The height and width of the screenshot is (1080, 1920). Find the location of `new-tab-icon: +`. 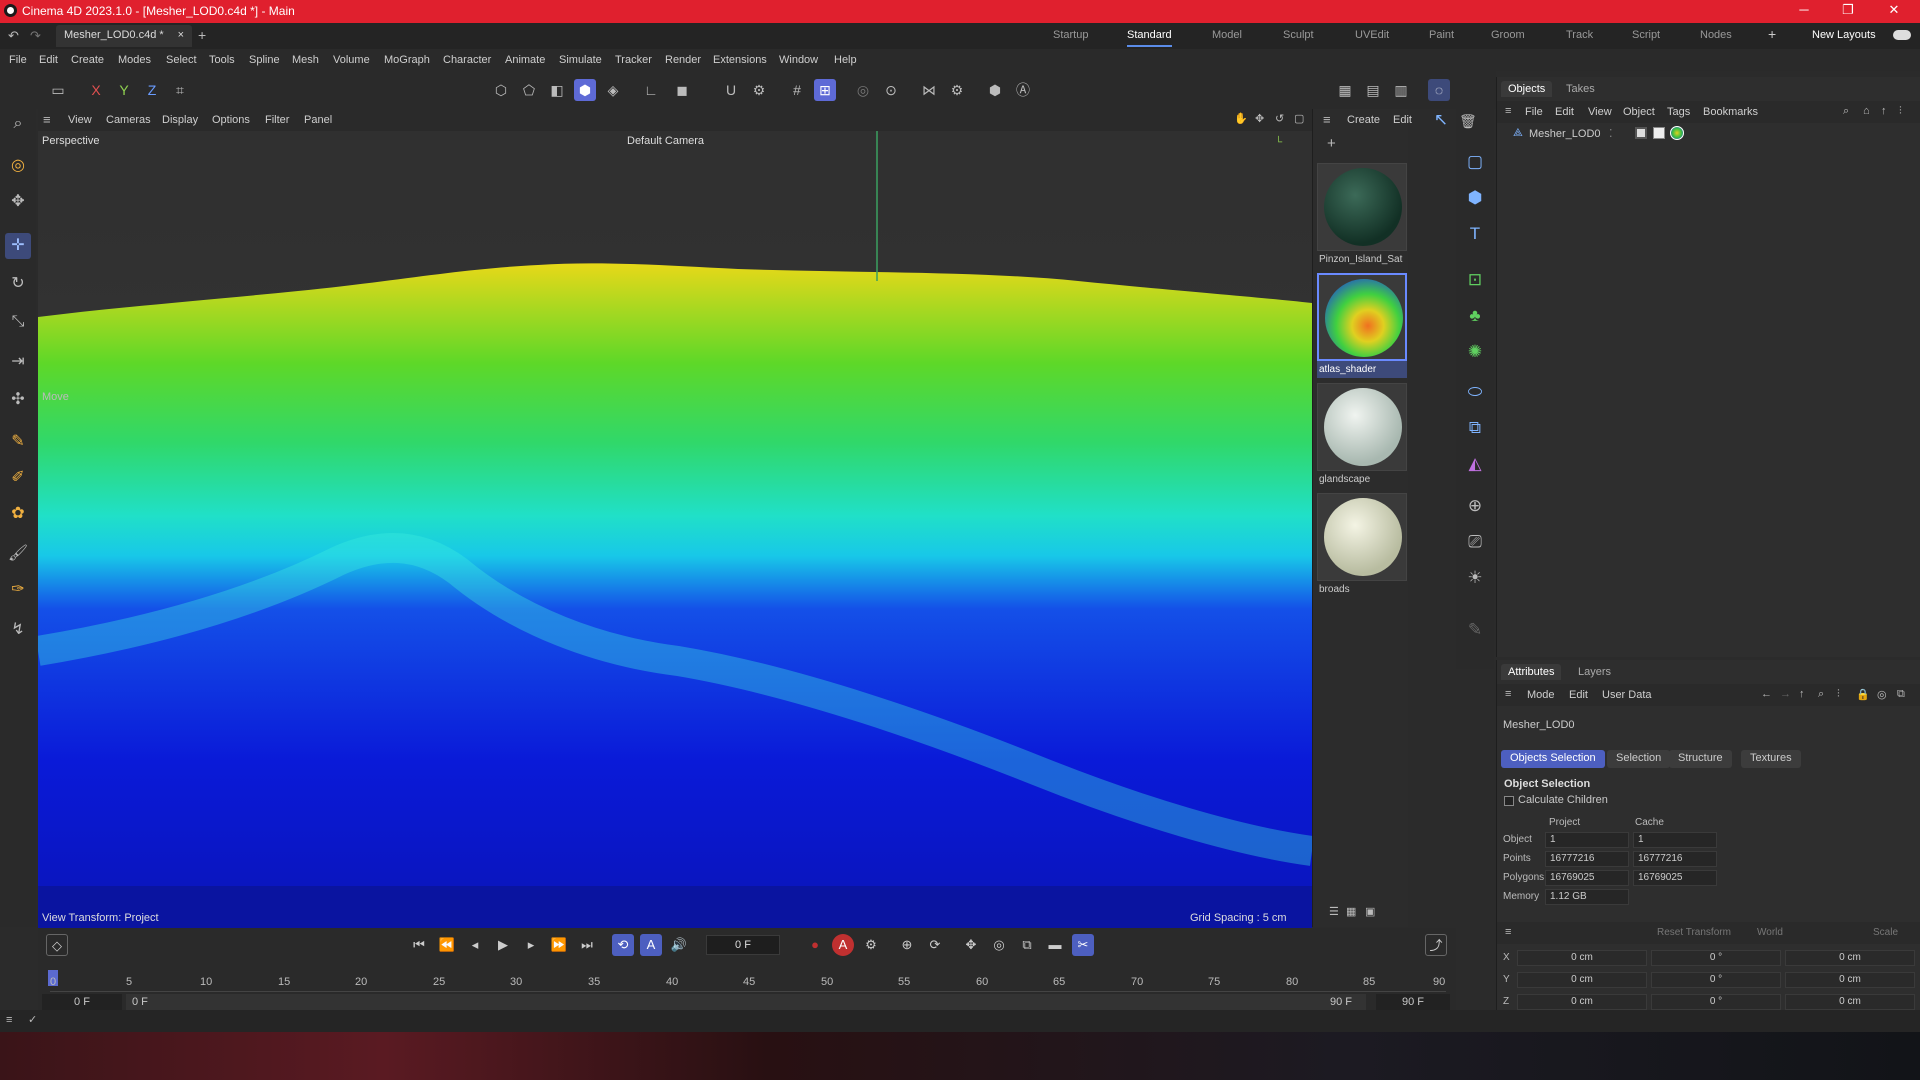

new-tab-icon: + is located at coordinates (202, 35).